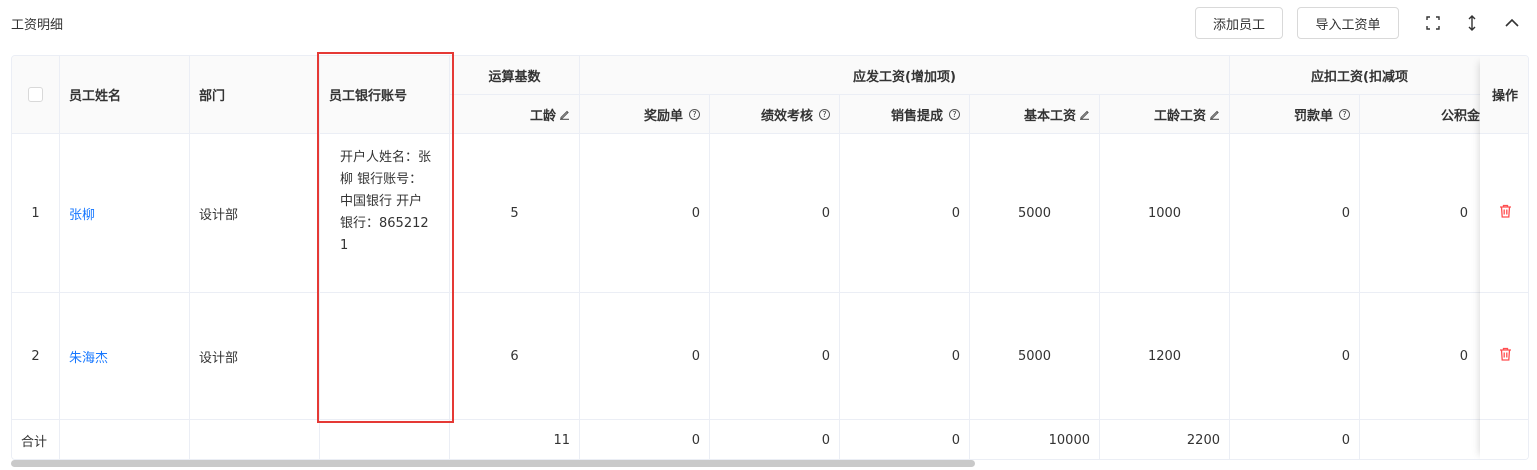 The image size is (1537, 470). I want to click on totals-seniority-pay: 2200, so click(1165, 439).